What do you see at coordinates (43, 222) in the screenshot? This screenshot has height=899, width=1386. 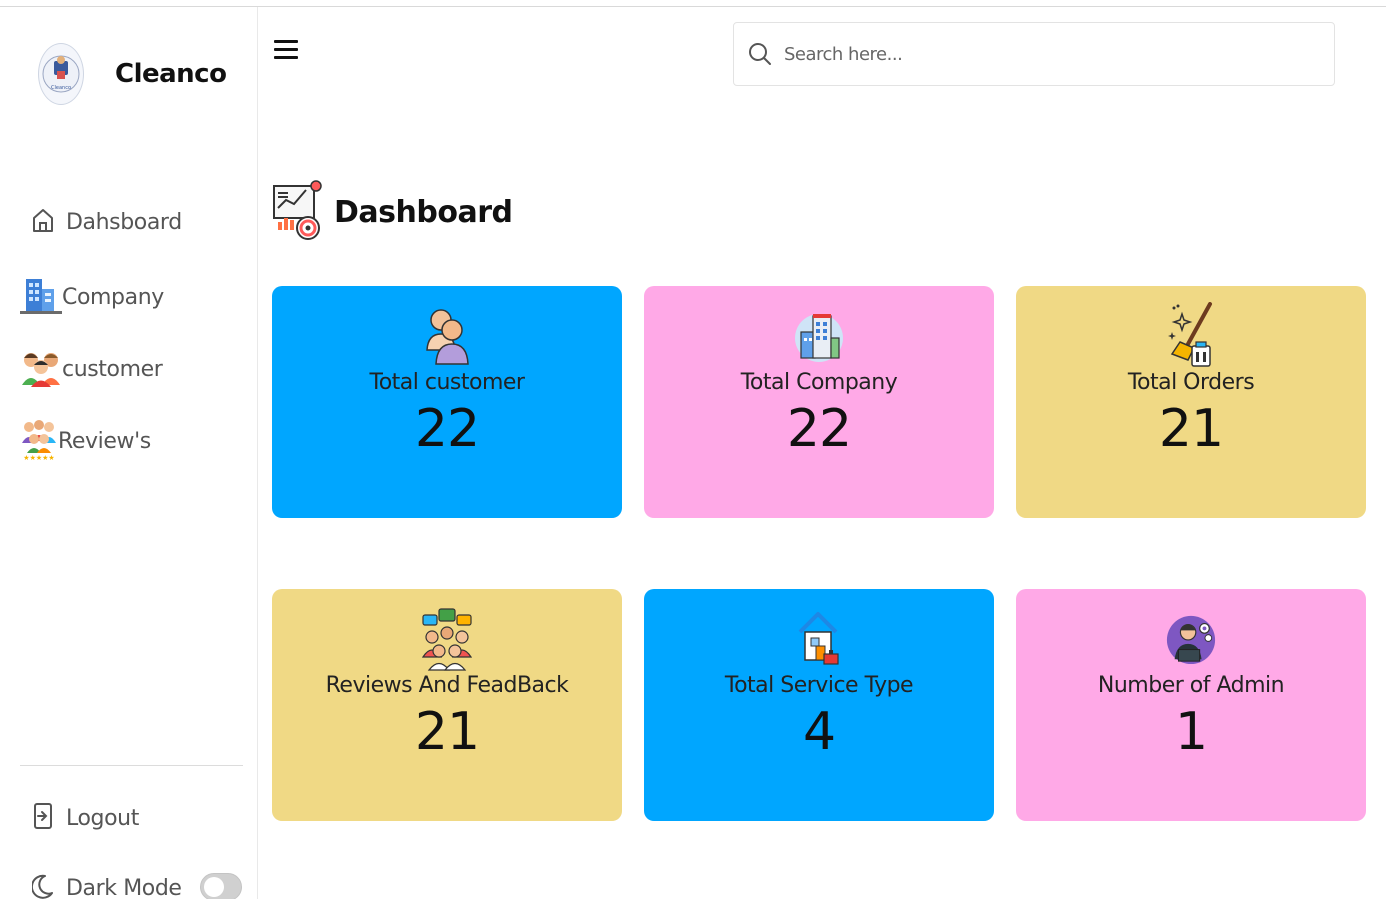 I see `home-icon` at bounding box center [43, 222].